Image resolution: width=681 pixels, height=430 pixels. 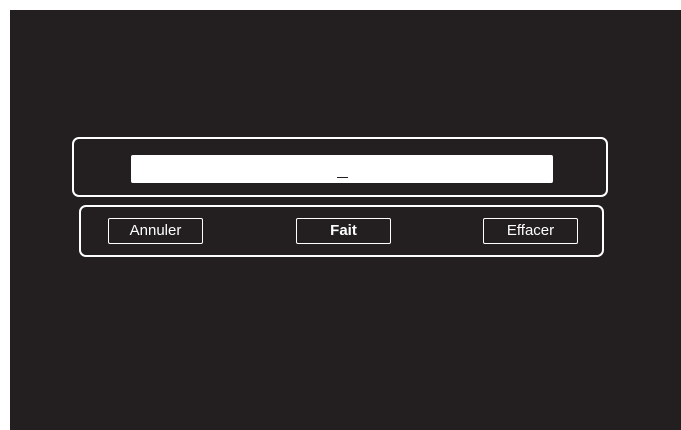 I want to click on done-button: Fait, so click(x=343, y=231).